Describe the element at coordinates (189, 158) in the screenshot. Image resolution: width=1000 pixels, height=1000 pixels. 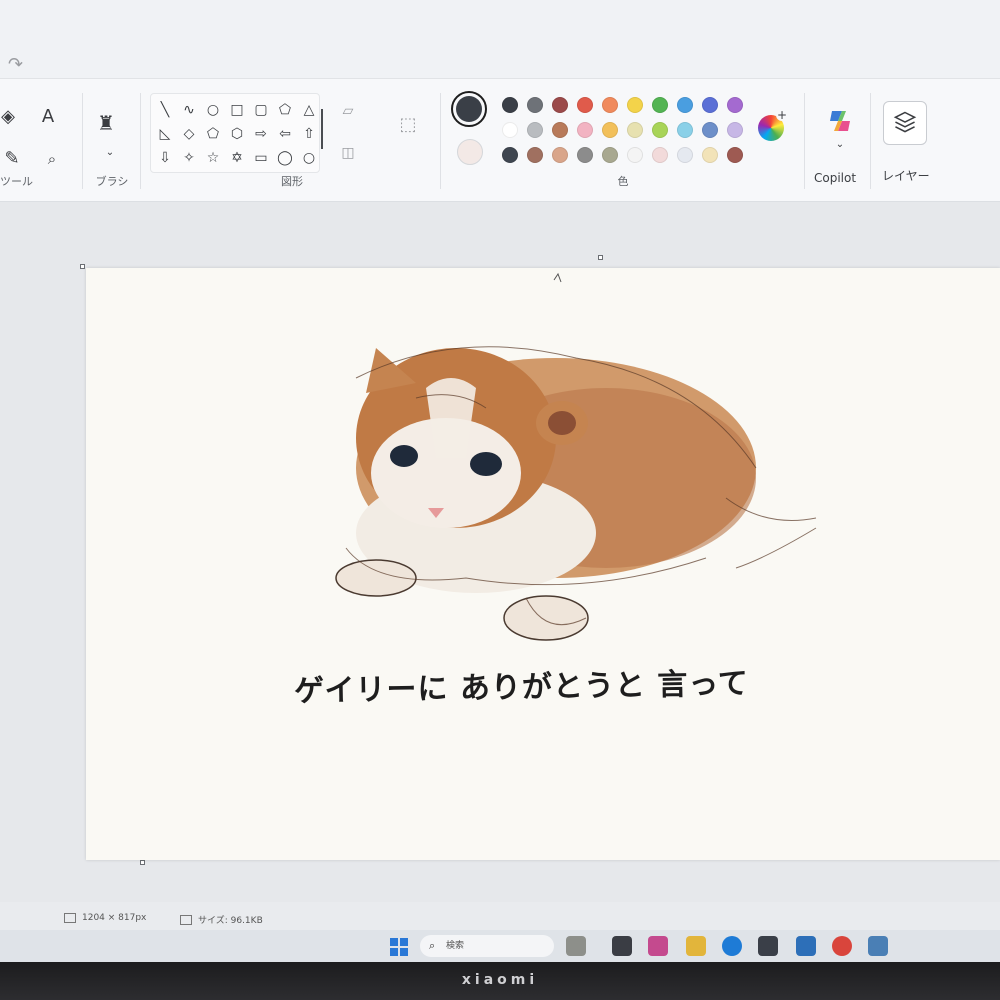
I see `four-point-star-shape-icon: ✧` at that location.